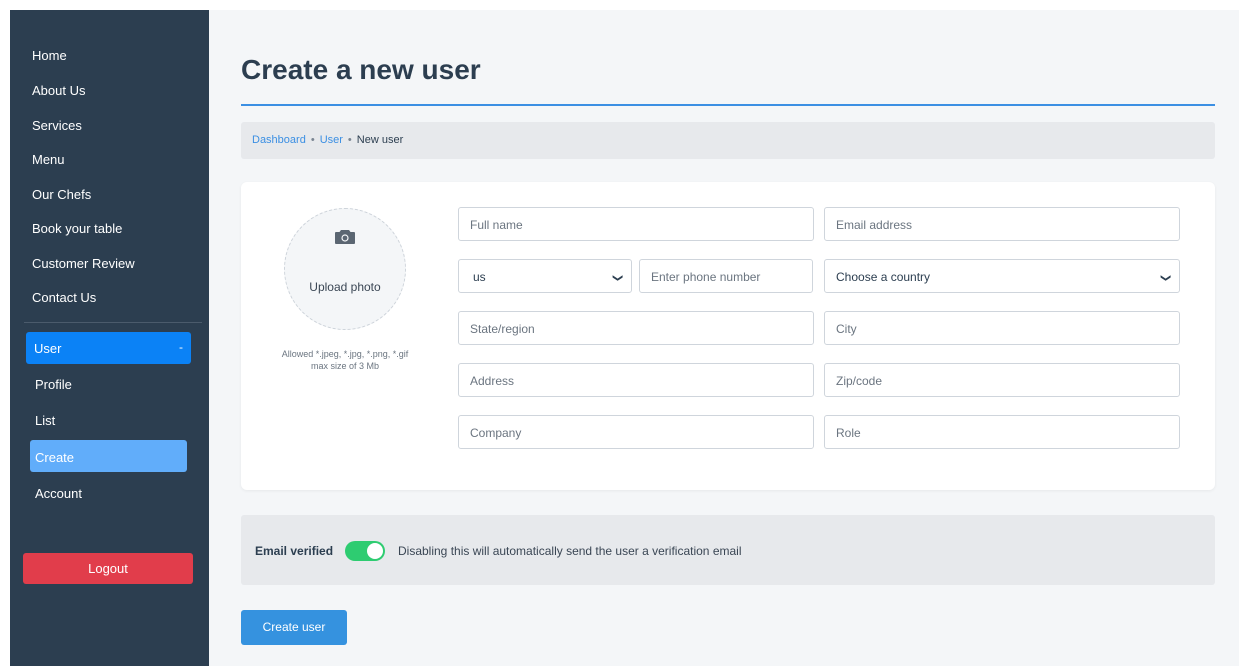  What do you see at coordinates (636, 380) in the screenshot?
I see `address-input: Address` at bounding box center [636, 380].